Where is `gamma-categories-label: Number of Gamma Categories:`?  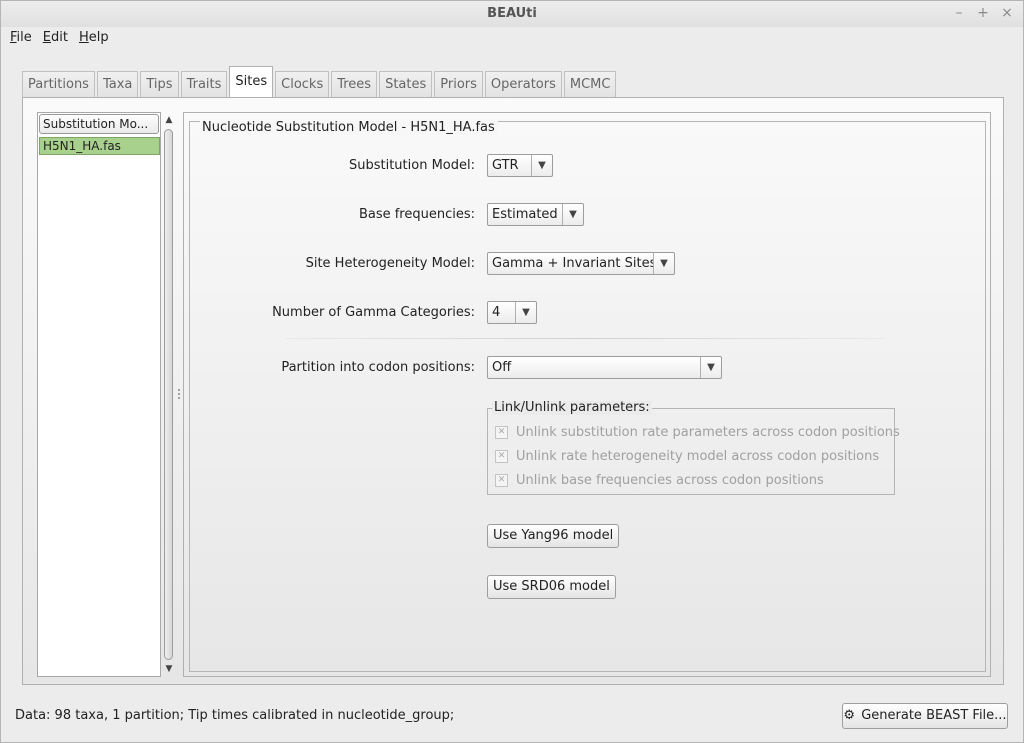
gamma-categories-label: Number of Gamma Categories: is located at coordinates (373, 312).